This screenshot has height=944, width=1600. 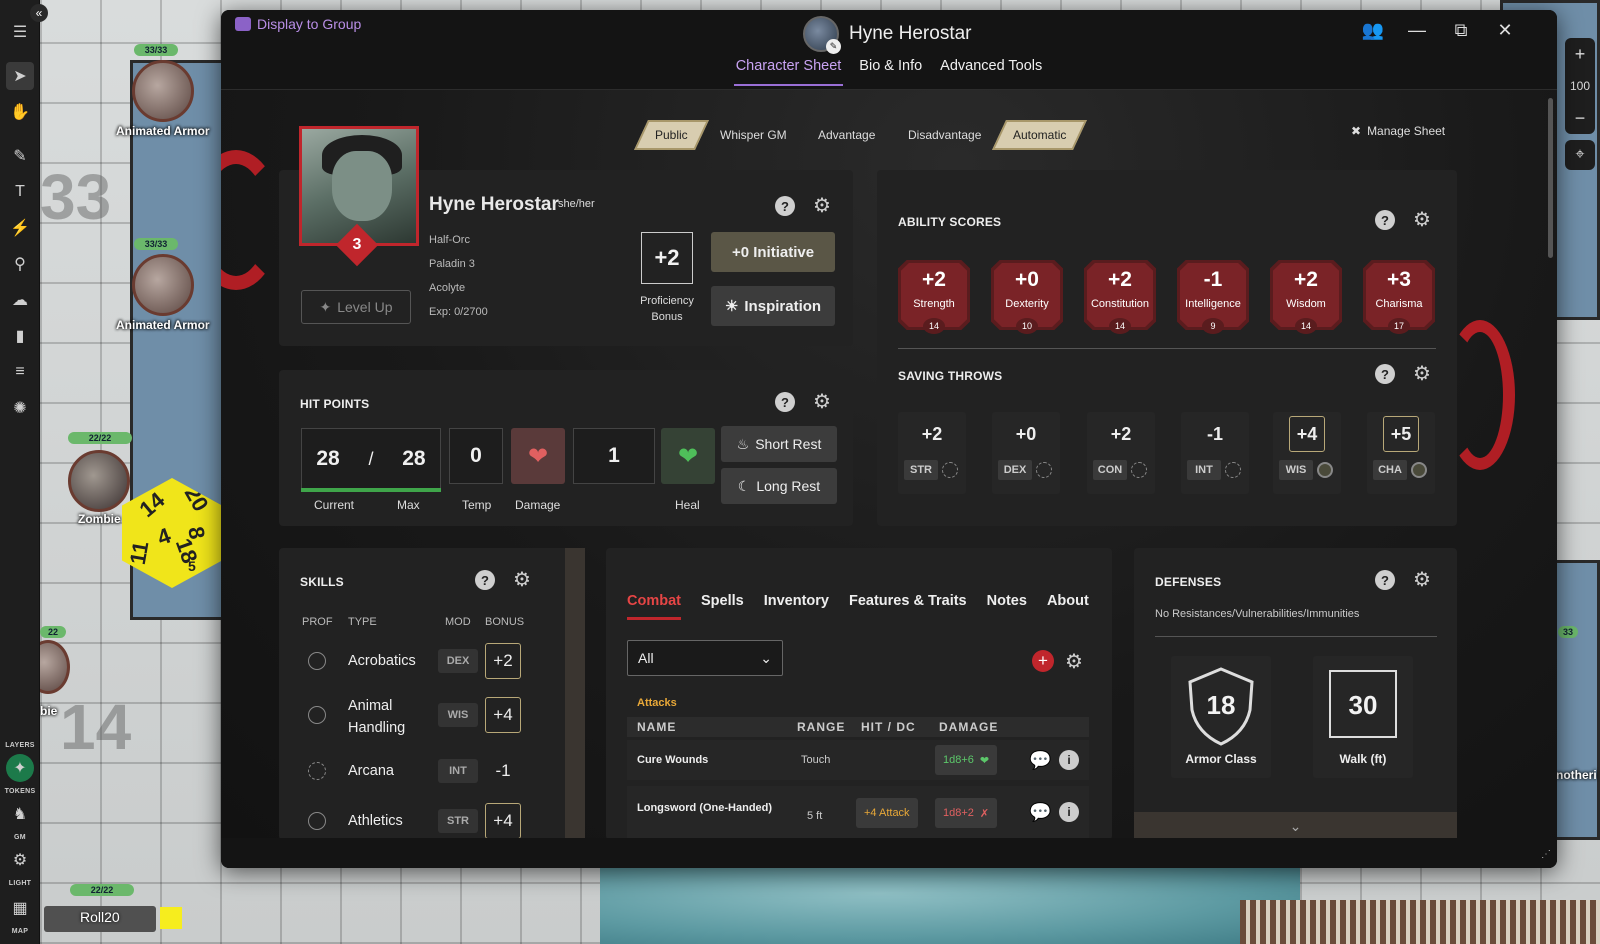 I want to click on short-rest-button: ♨ Short Rest, so click(x=779, y=444).